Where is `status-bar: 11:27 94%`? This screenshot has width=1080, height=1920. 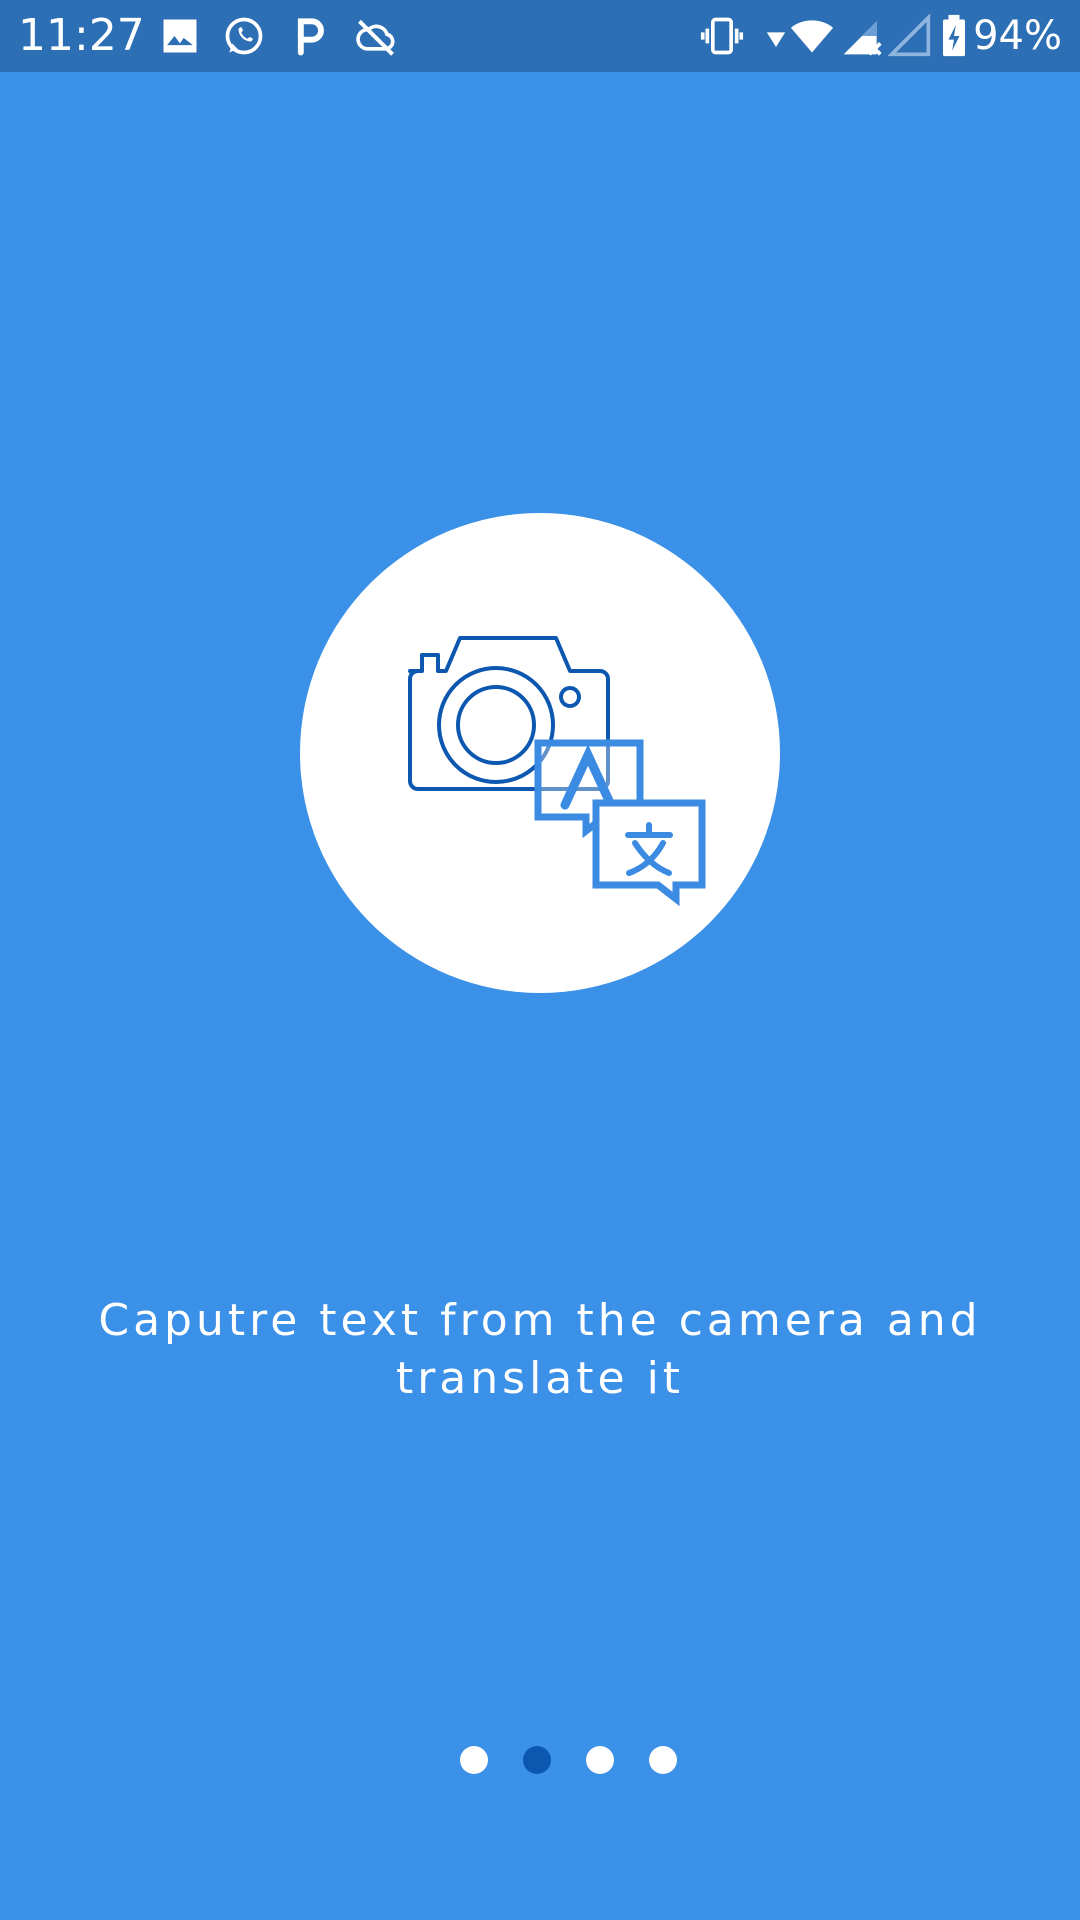
status-bar: 11:27 94% is located at coordinates (540, 36).